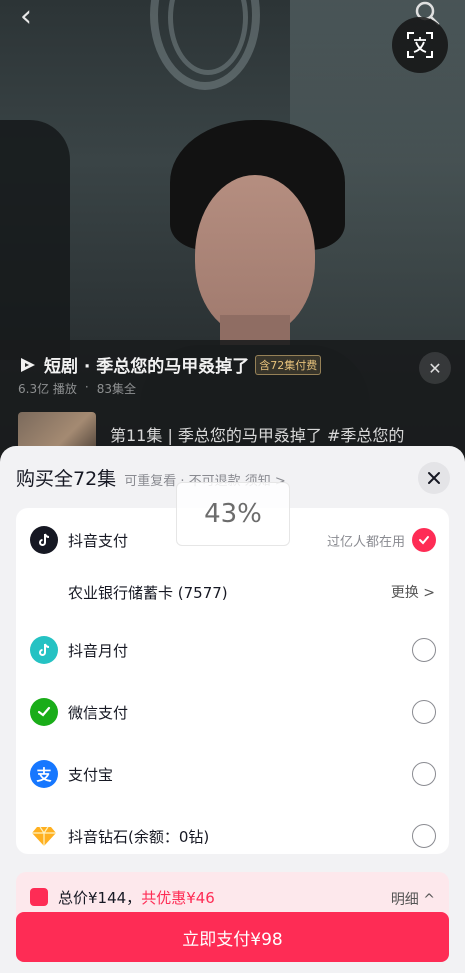 The height and width of the screenshot is (973, 465). Describe the element at coordinates (26, 17) in the screenshot. I see `back-icon: ‹` at that location.